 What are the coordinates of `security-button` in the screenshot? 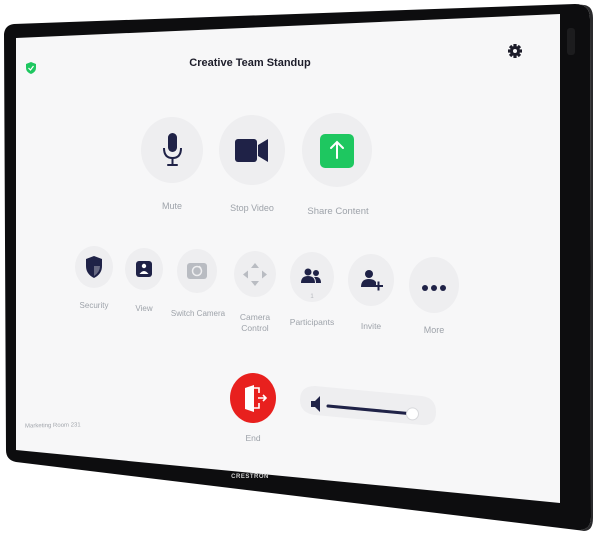 It's located at (94, 267).